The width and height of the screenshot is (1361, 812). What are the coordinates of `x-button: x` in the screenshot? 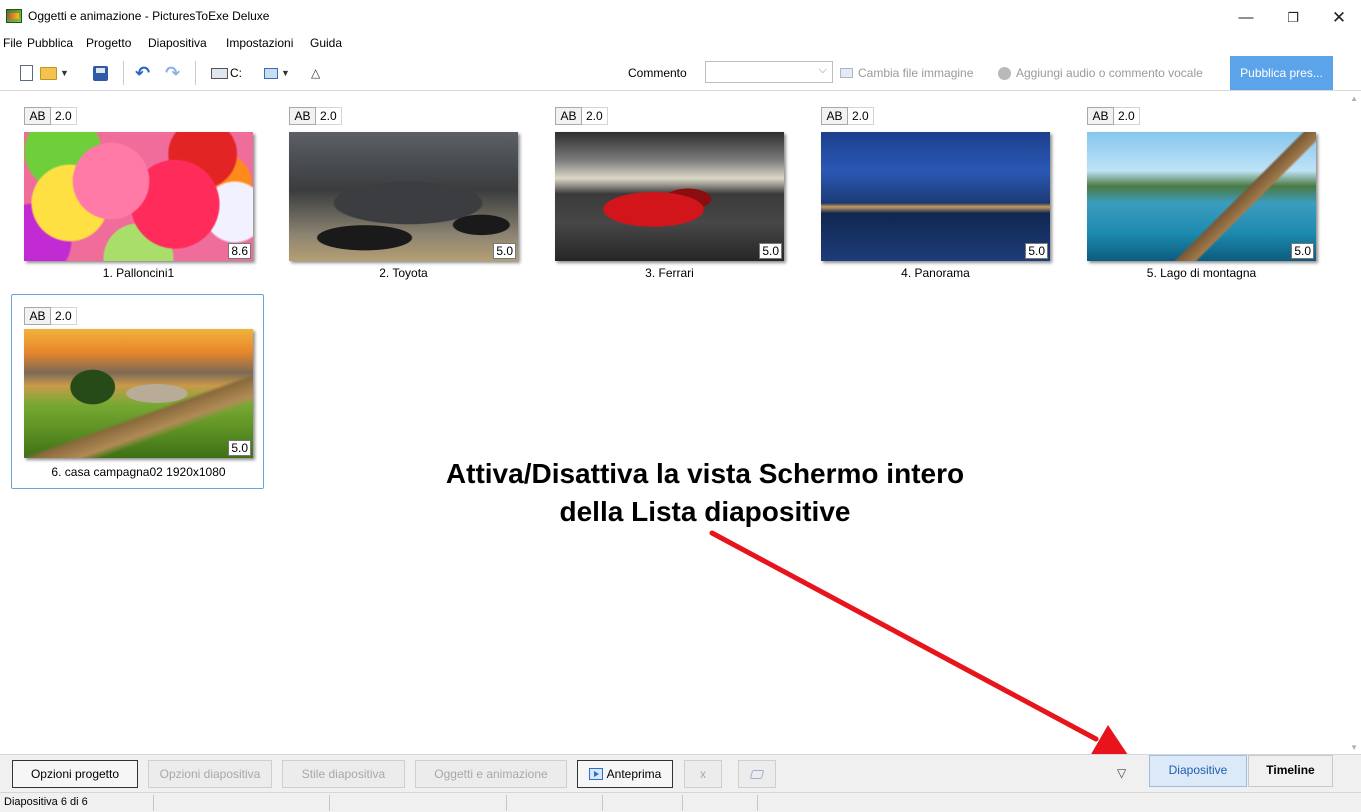 It's located at (703, 774).